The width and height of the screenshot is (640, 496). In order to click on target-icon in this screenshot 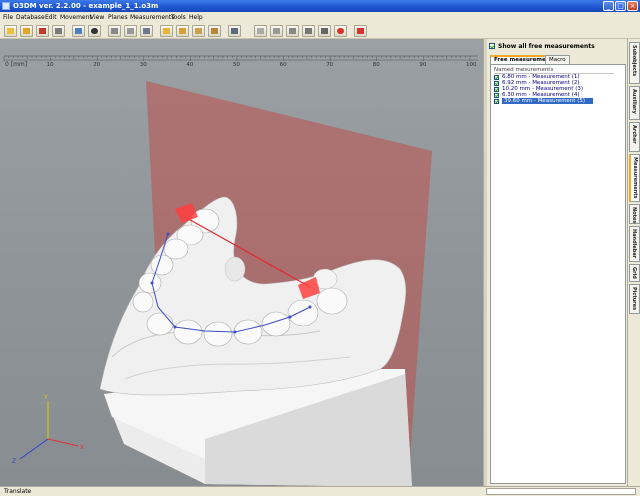, I will do `click(340, 31)`.